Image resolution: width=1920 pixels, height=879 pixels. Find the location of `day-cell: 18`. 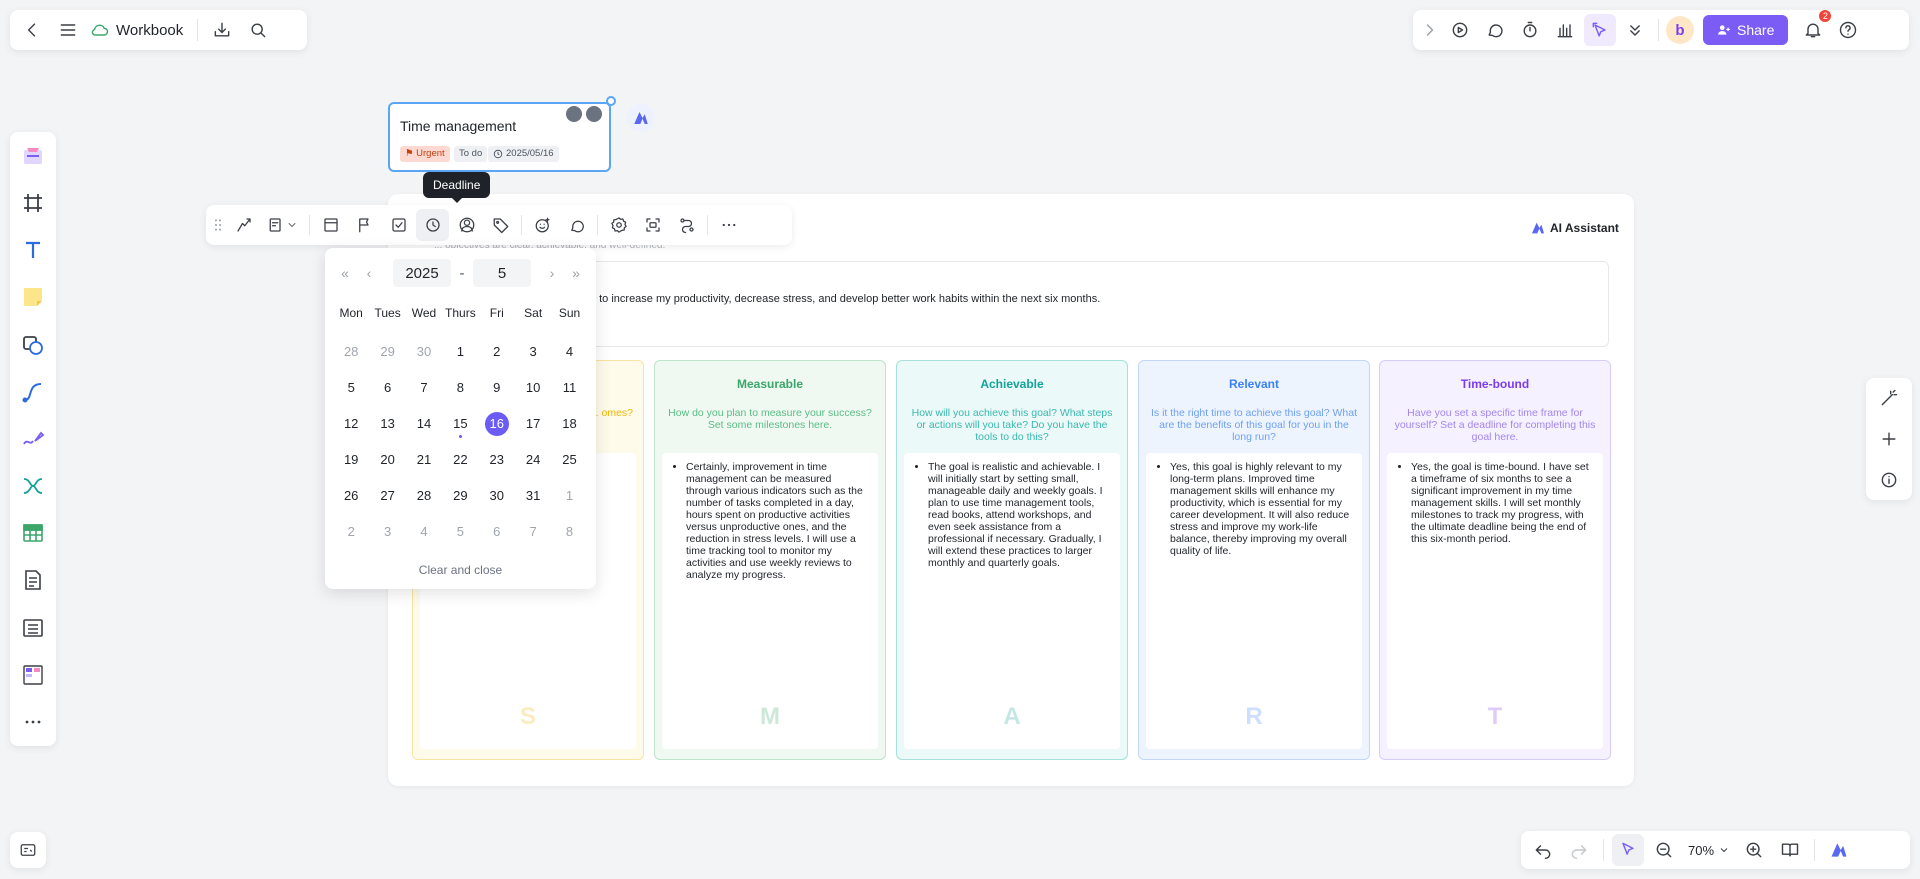

day-cell: 18 is located at coordinates (569, 424).